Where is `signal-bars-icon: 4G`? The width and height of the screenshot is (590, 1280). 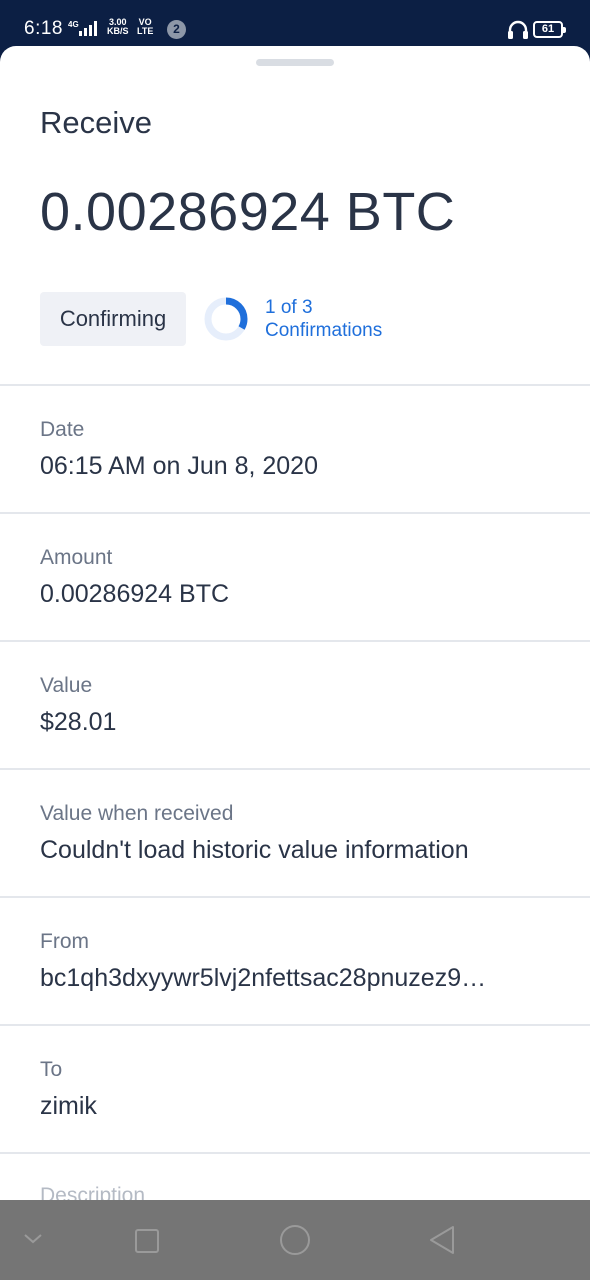 signal-bars-icon: 4G is located at coordinates (82, 28).